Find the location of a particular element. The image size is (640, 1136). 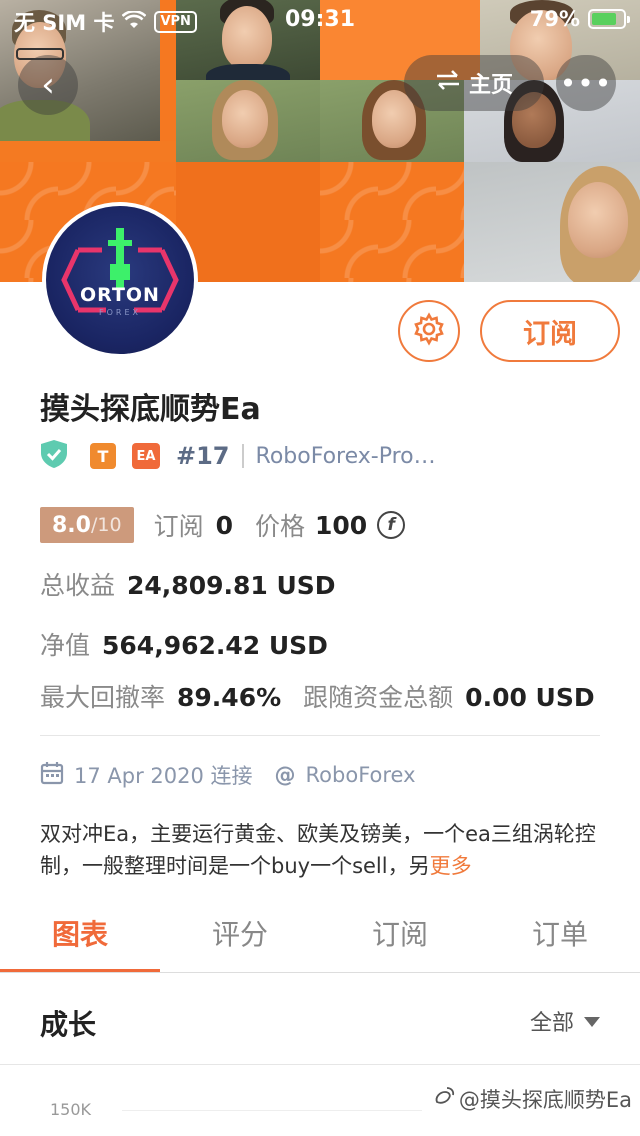

equity-value: 564,962.42 USD is located at coordinates (215, 645).